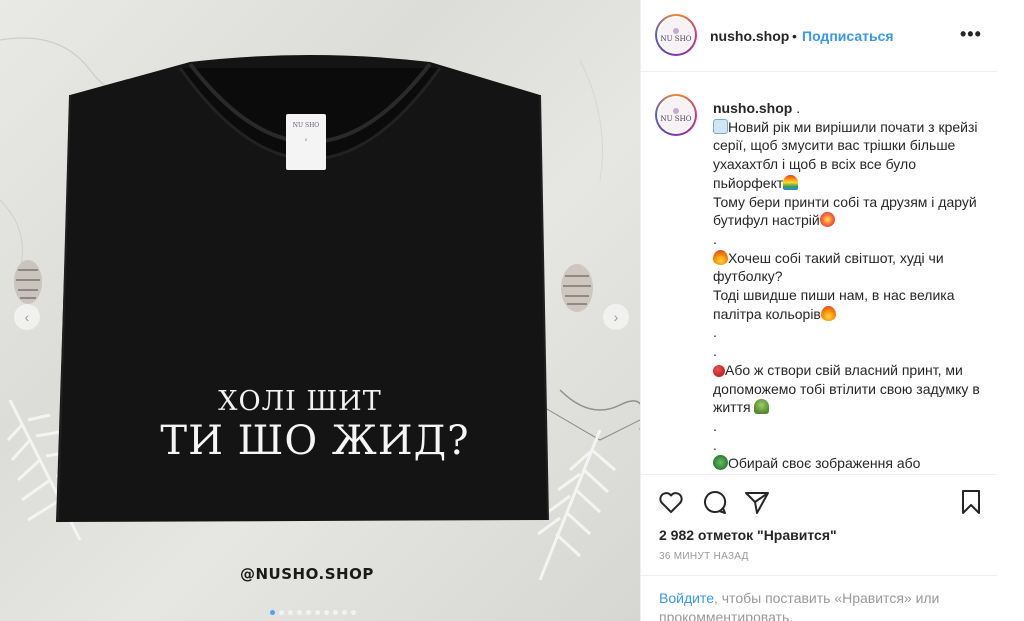 This screenshot has width=1024, height=621. Describe the element at coordinates (719, 370) in the screenshot. I see `pin-emoji-icon` at that location.